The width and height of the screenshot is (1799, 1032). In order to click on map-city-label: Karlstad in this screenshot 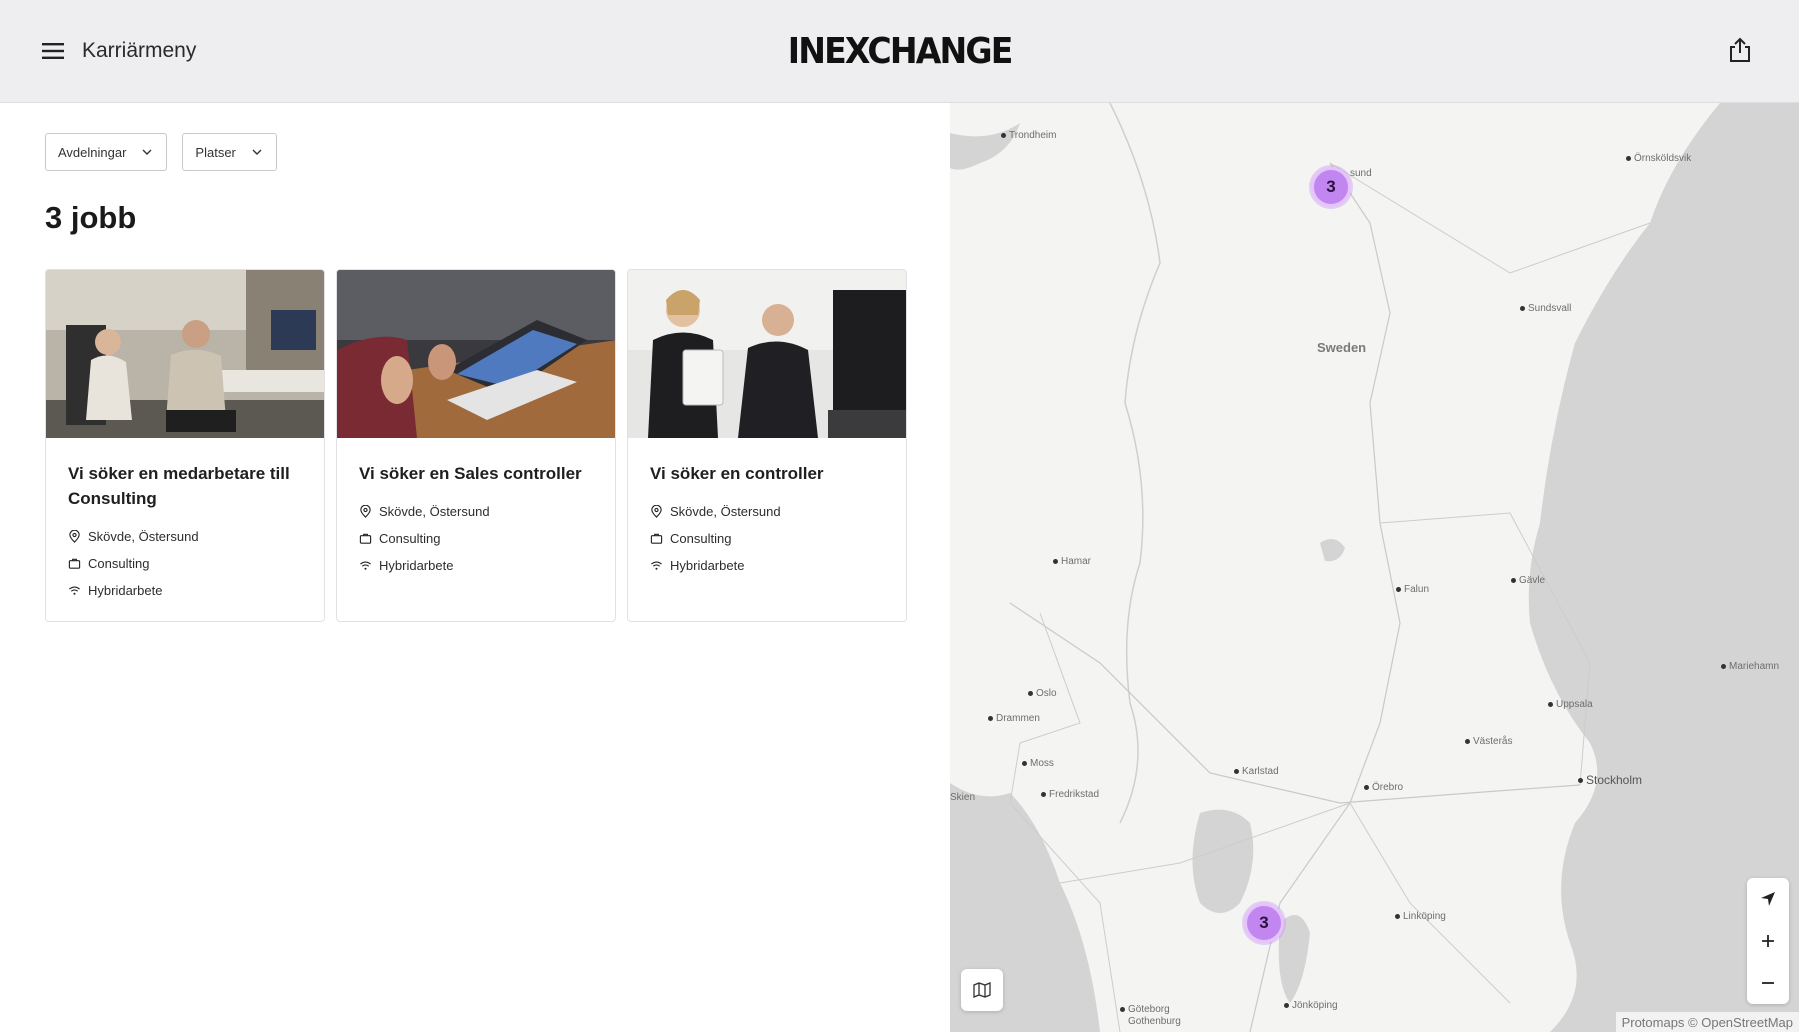, I will do `click(1256, 771)`.